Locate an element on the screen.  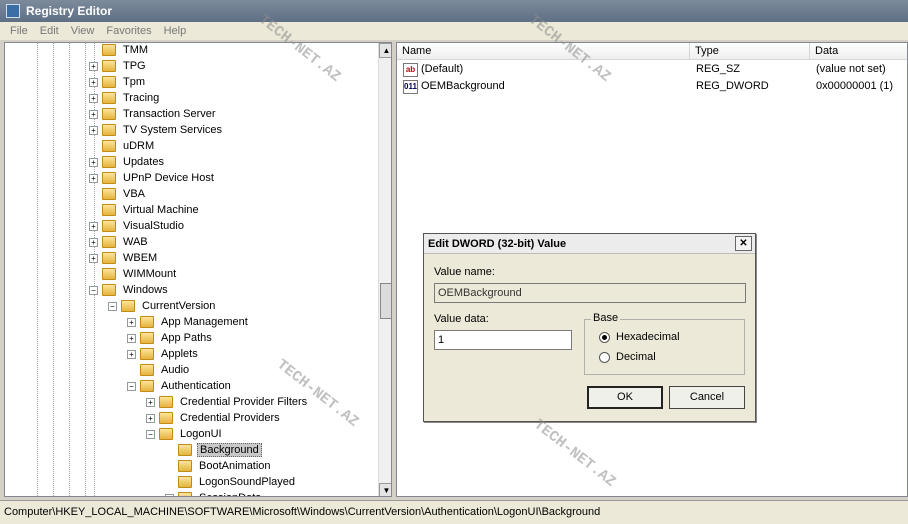
tree-item: − LogonUI is located at coordinates (185, 434).